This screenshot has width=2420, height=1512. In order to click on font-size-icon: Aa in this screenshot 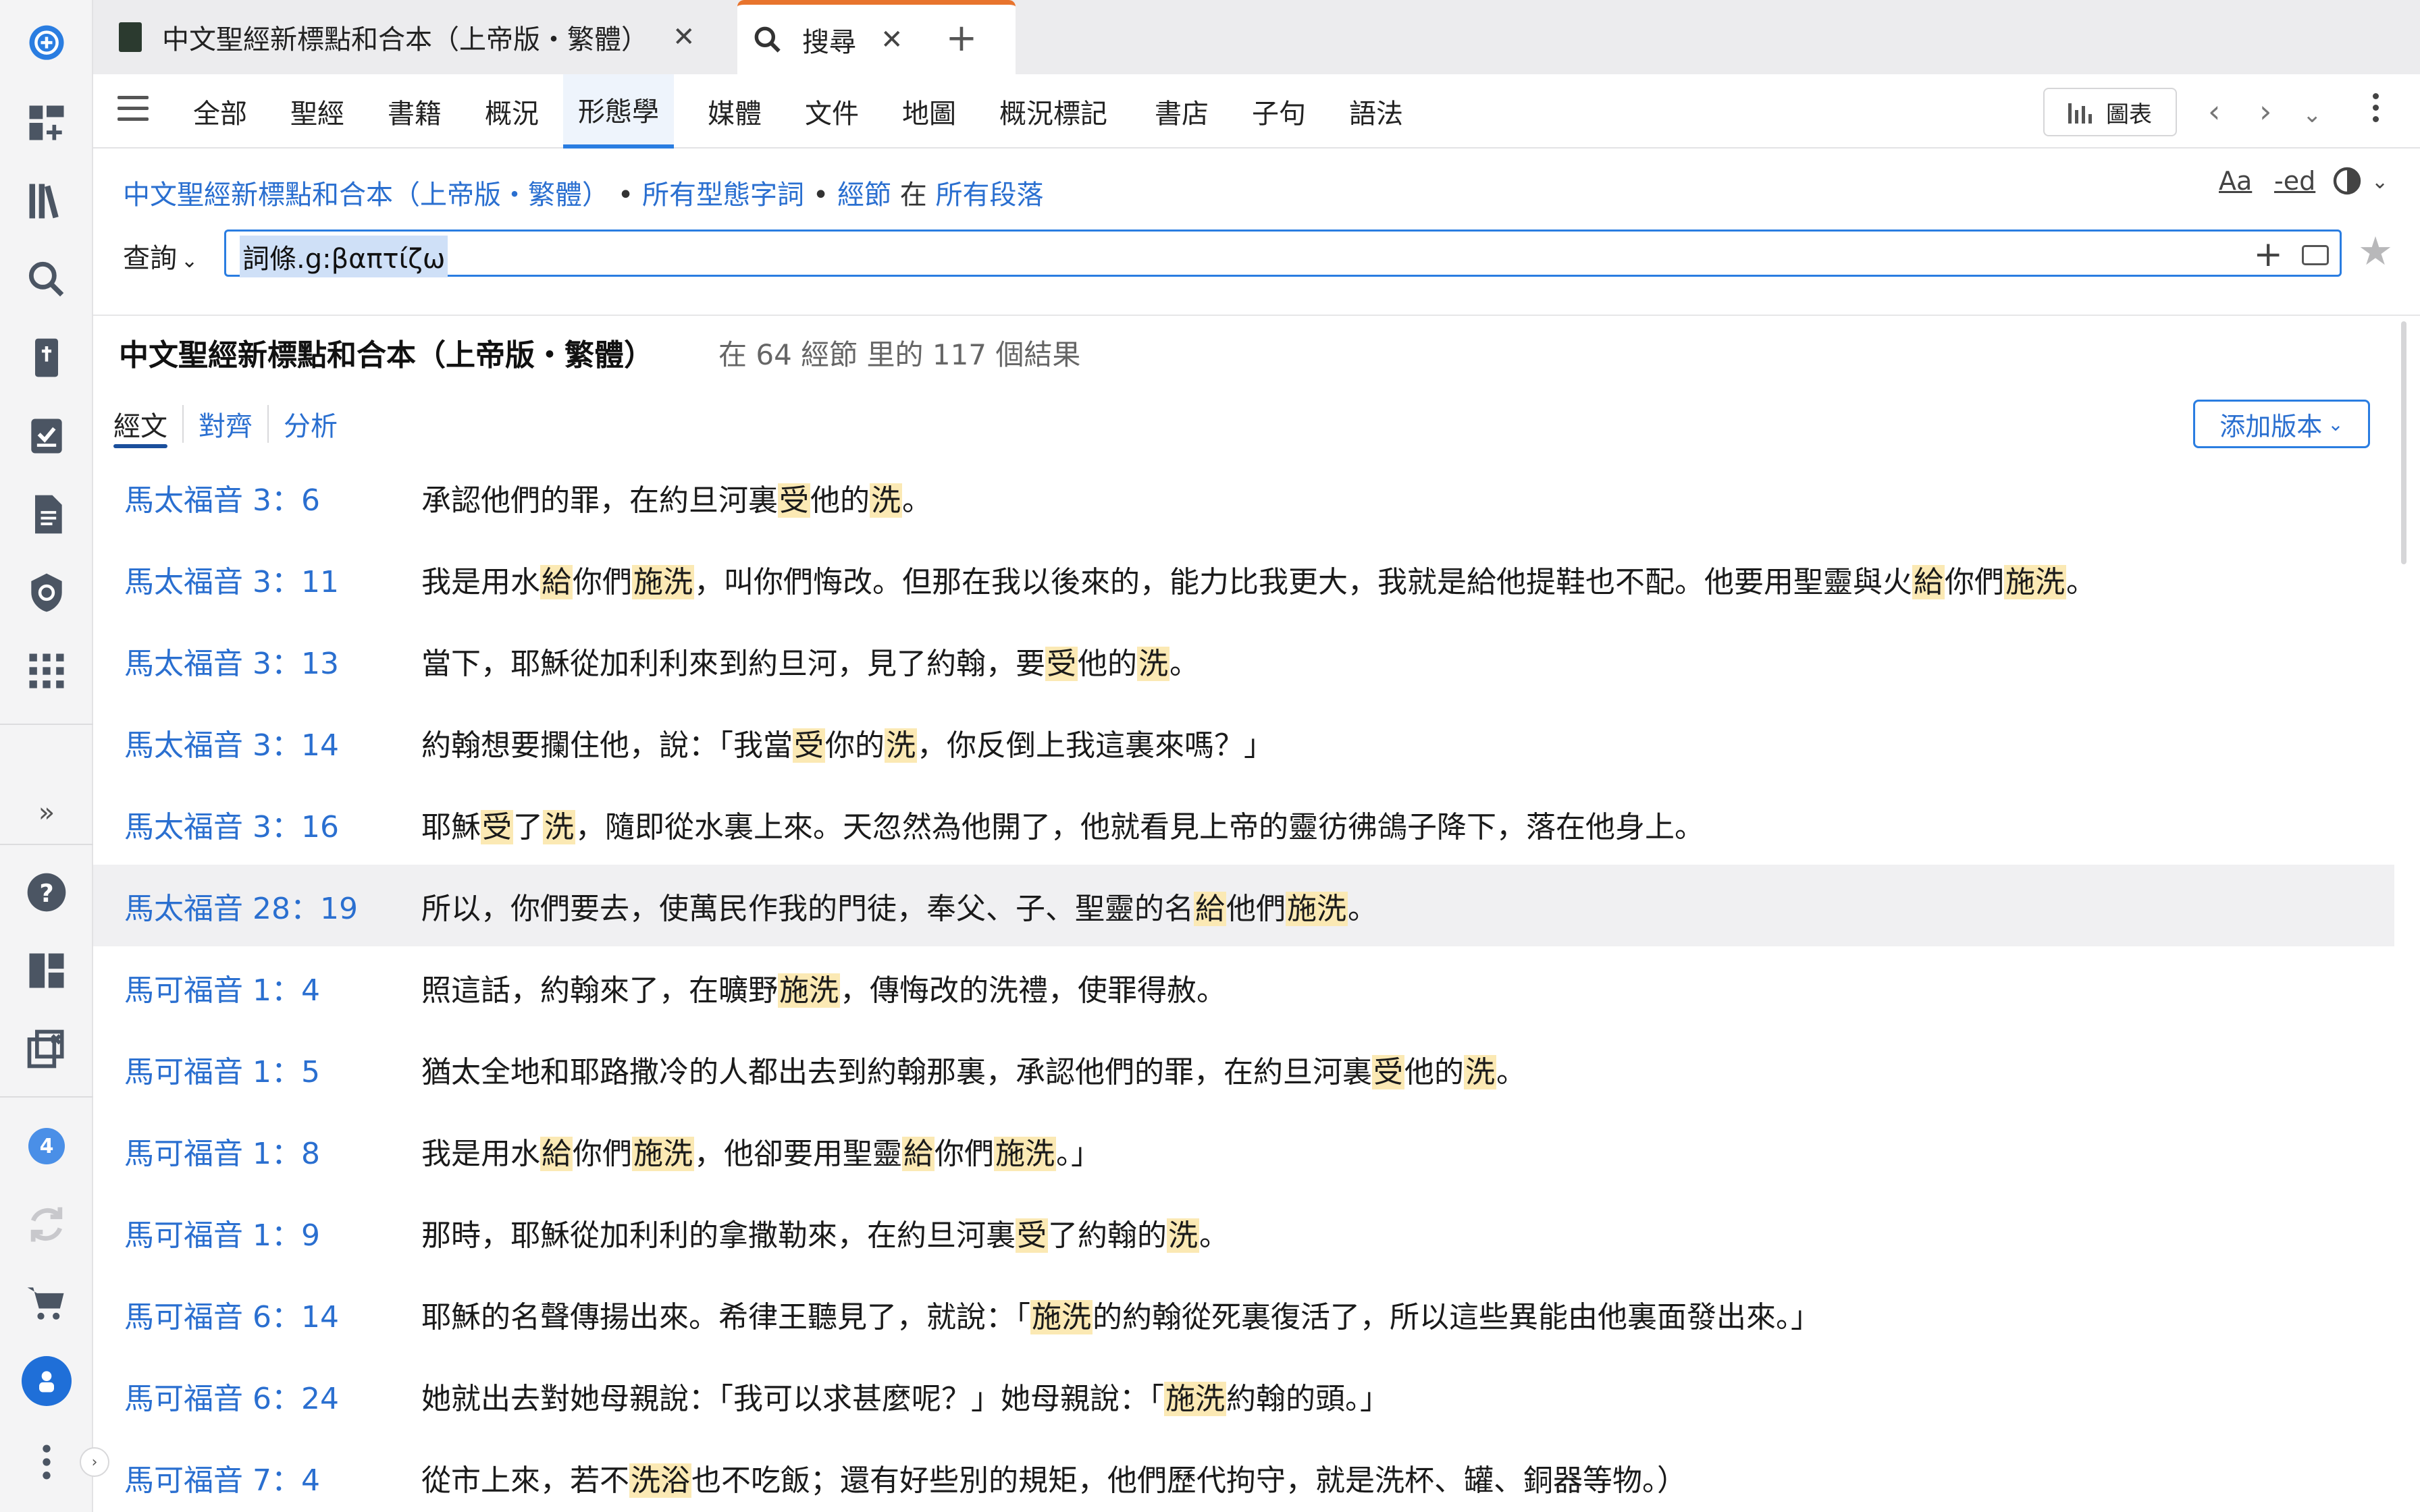, I will do `click(2235, 181)`.